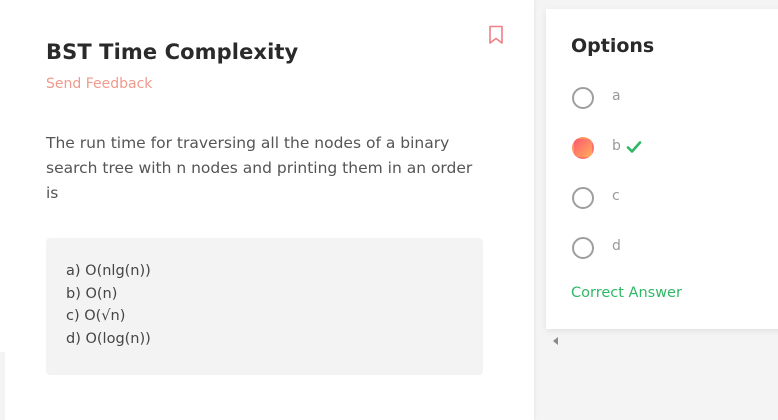  I want to click on divider, so click(2, 386).